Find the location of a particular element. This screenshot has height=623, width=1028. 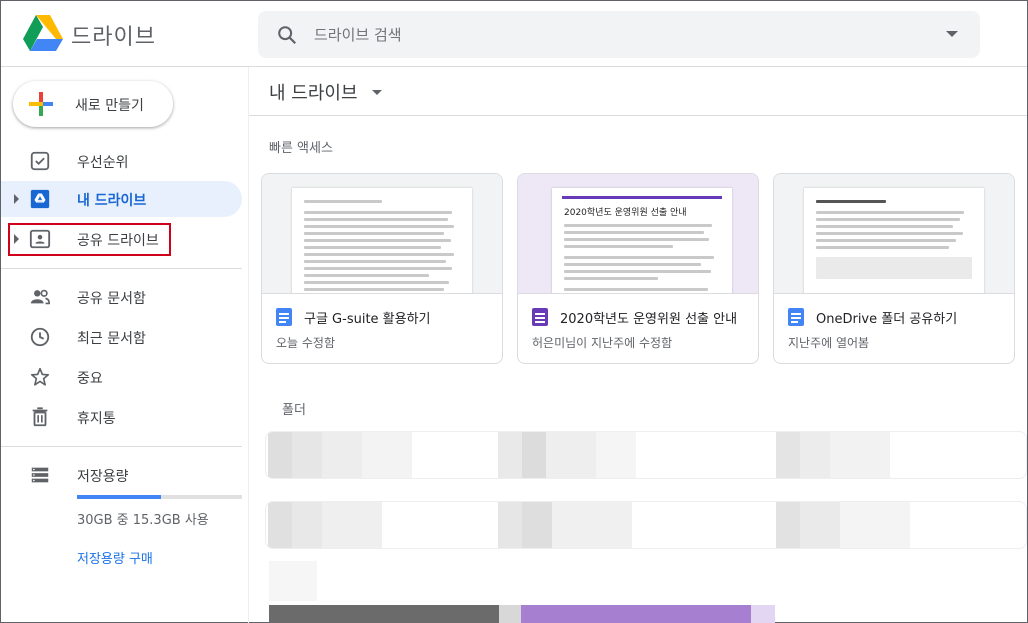

sidebar-item-priority: 우선순위 is located at coordinates (121, 161).